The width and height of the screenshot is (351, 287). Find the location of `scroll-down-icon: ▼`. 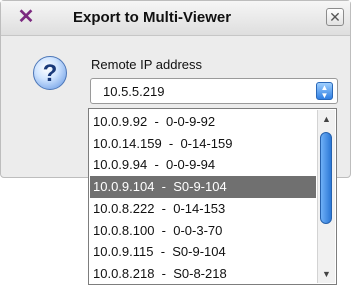

scroll-down-icon: ▼ is located at coordinates (326, 274).